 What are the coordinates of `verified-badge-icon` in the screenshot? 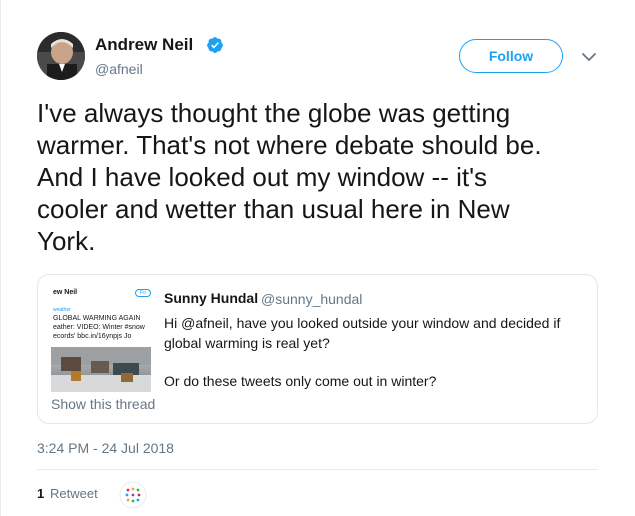 It's located at (215, 45).